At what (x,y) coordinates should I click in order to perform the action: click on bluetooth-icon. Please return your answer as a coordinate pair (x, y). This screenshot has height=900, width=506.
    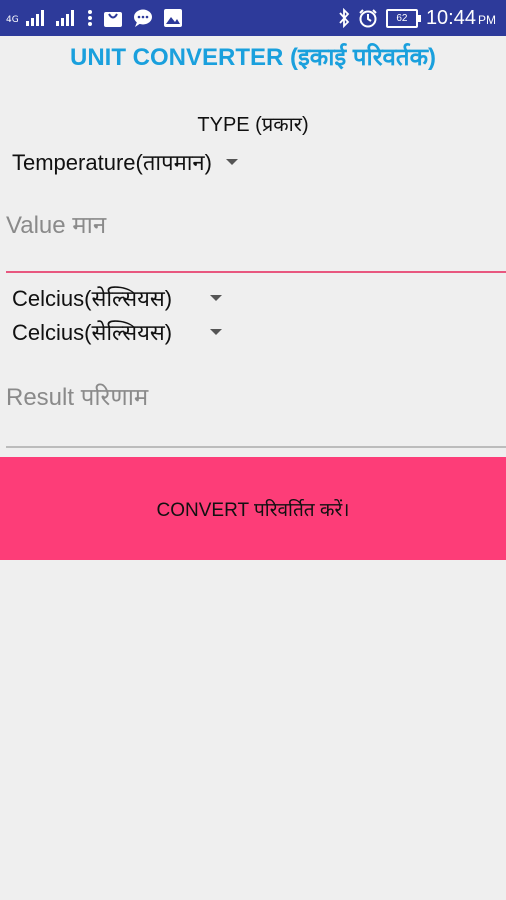
    Looking at the image, I should click on (344, 18).